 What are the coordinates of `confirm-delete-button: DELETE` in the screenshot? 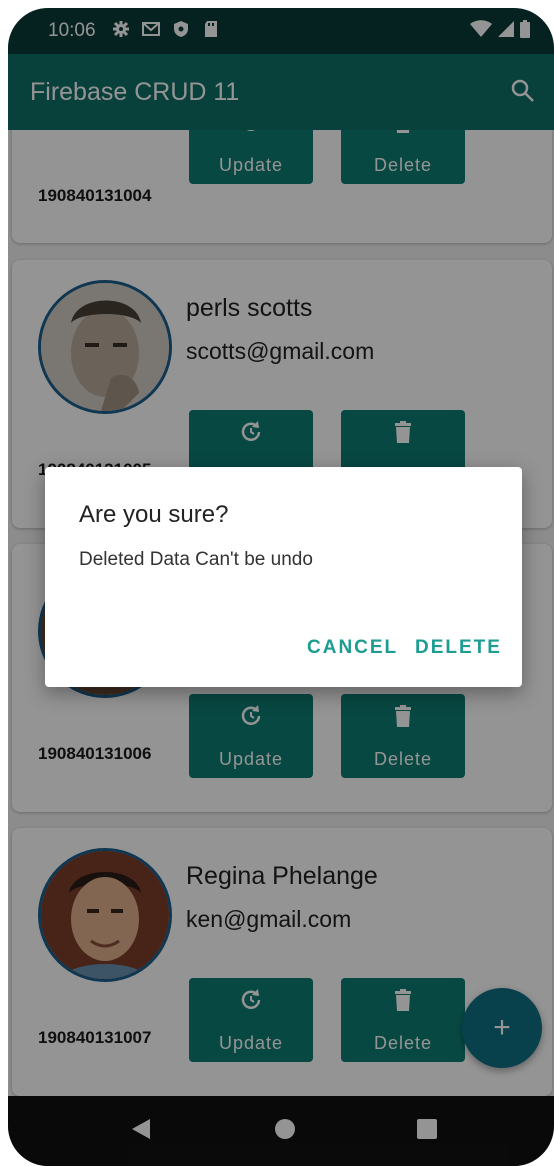 It's located at (458, 648).